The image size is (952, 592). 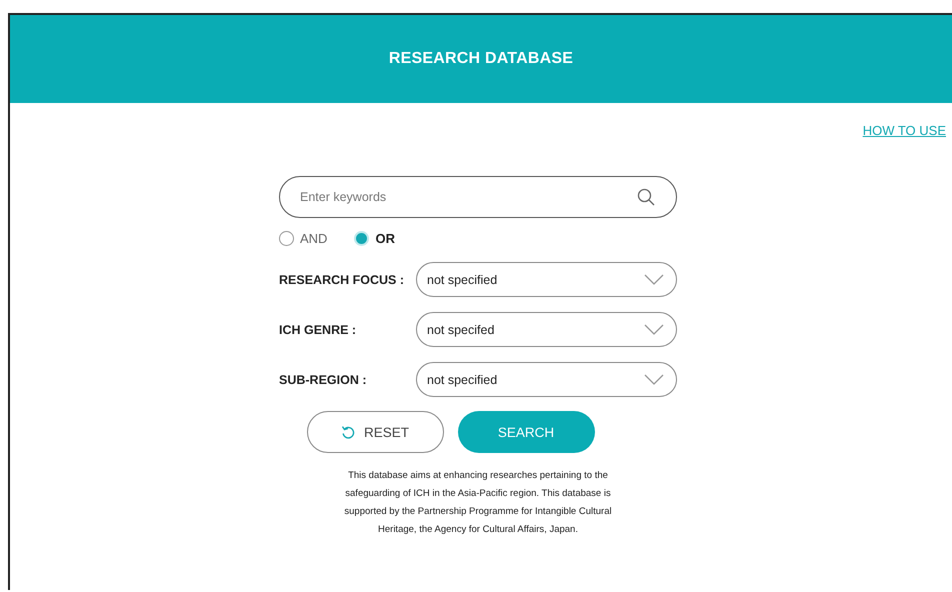 What do you see at coordinates (323, 379) in the screenshot?
I see `filter-label: SUB-REGION :` at bounding box center [323, 379].